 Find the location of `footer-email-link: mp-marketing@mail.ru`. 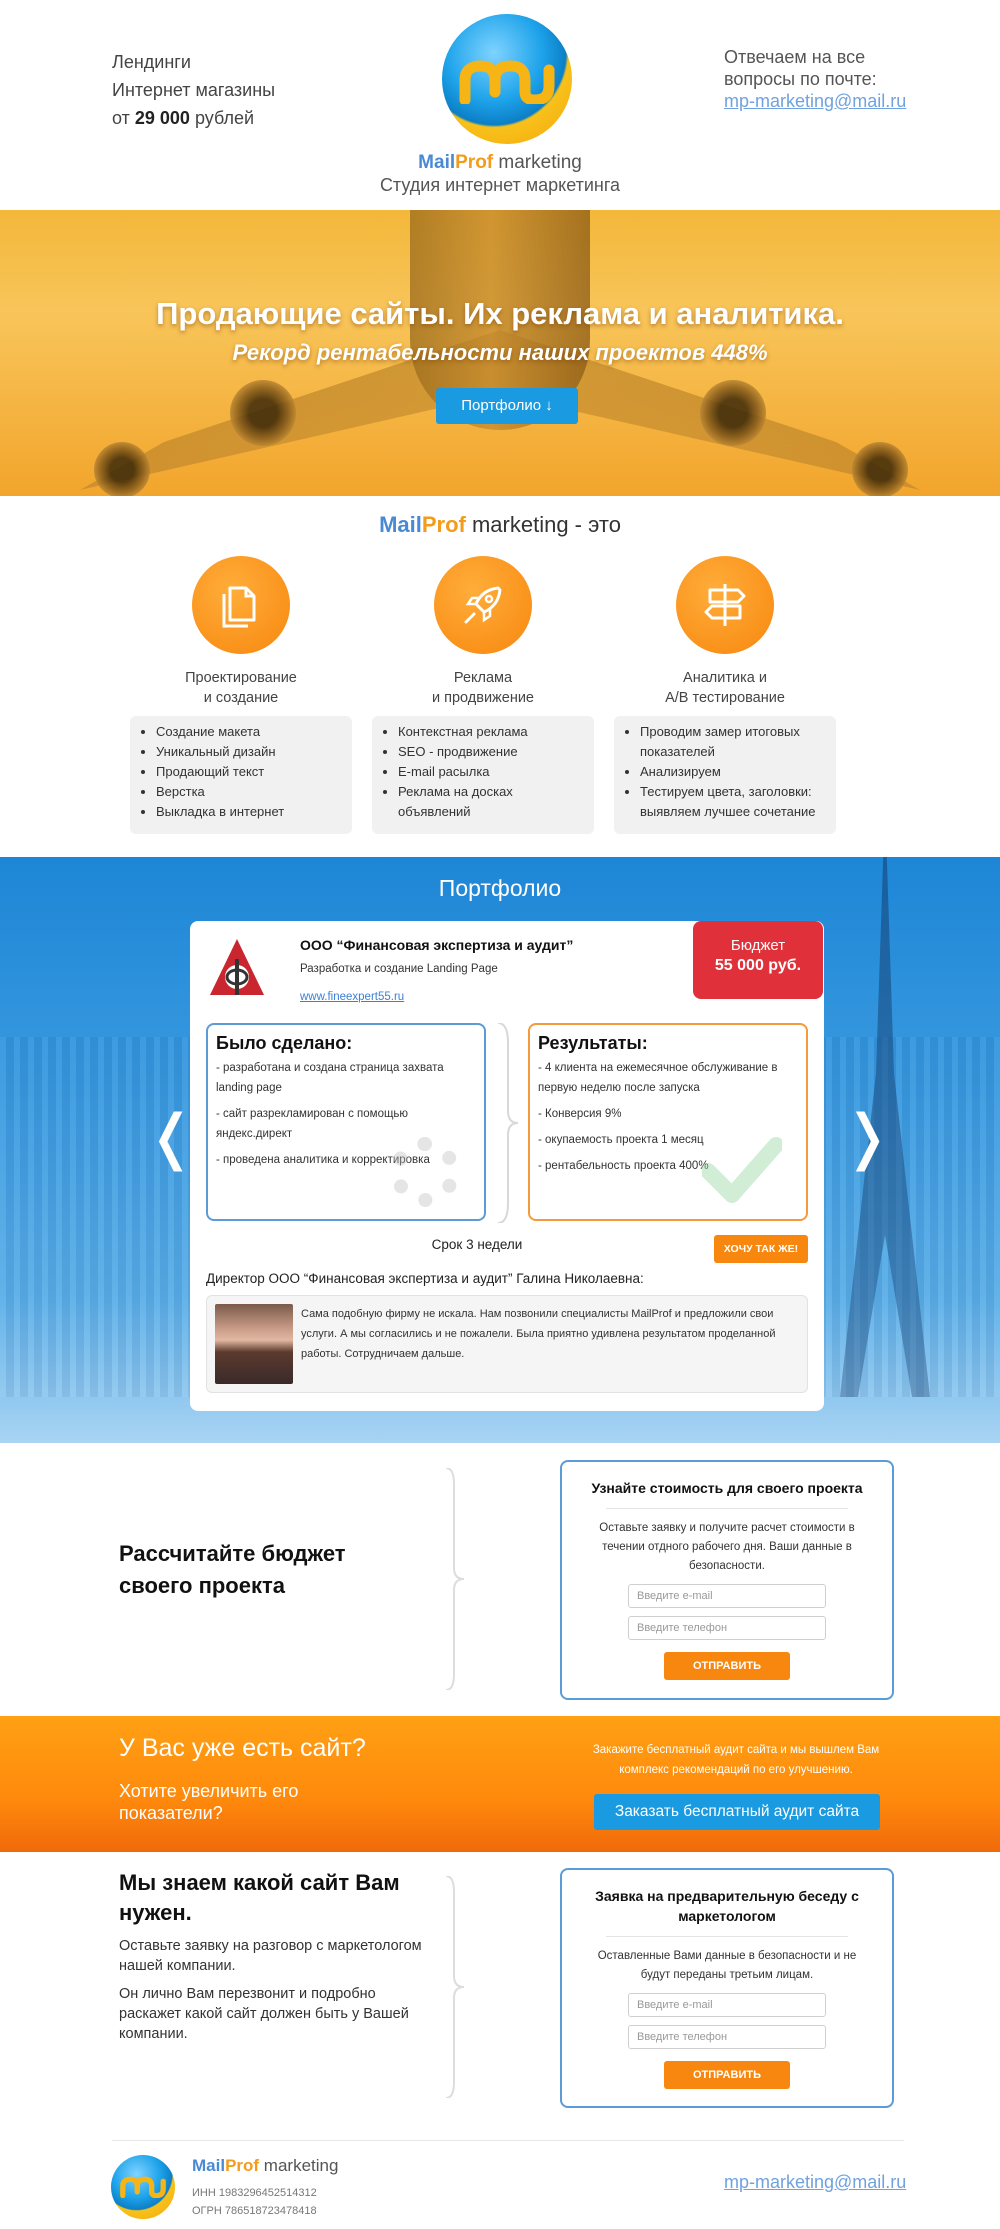

footer-email-link: mp-marketing@mail.ru is located at coordinates (815, 2182).